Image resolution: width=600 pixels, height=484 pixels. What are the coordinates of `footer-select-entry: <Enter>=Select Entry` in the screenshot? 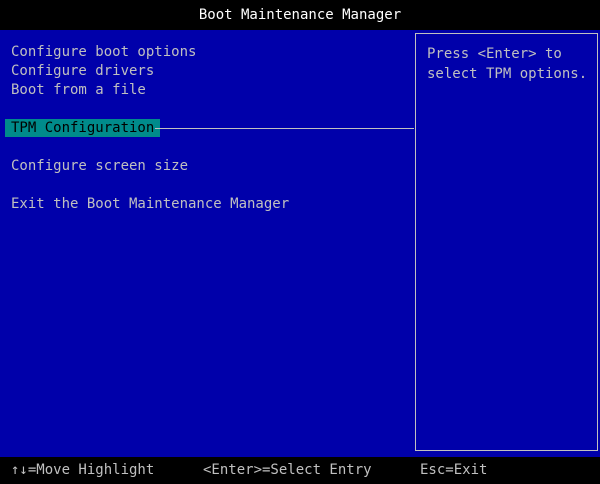 It's located at (287, 470).